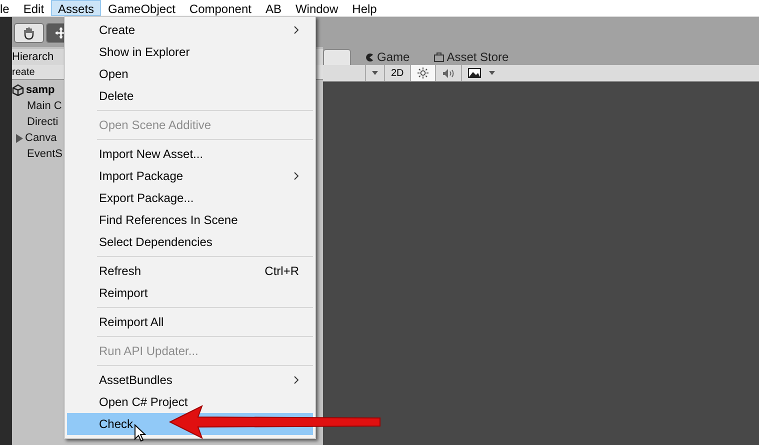 Image resolution: width=759 pixels, height=445 pixels. What do you see at coordinates (448, 73) in the screenshot?
I see `speaker-icon` at bounding box center [448, 73].